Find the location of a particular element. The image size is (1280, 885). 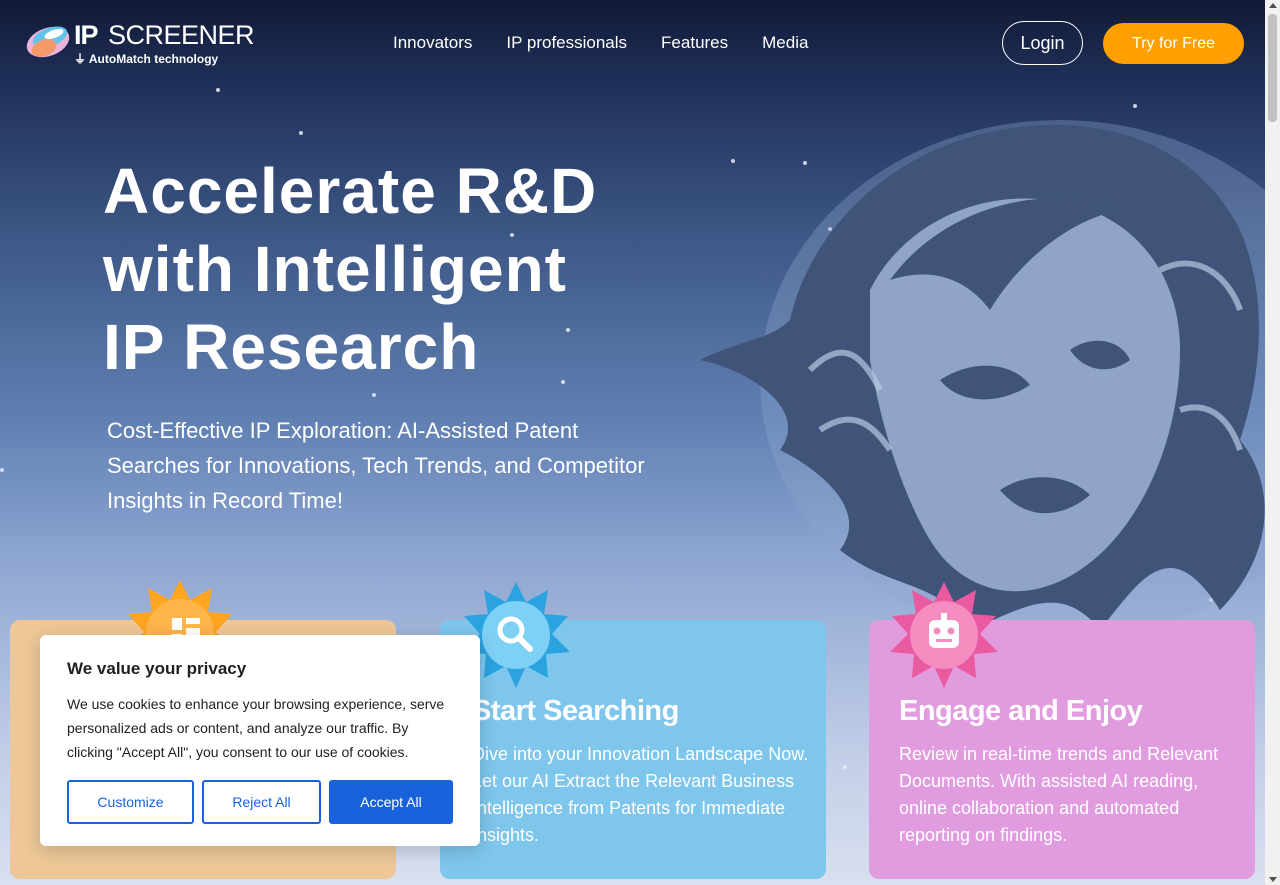

logo-text-bold: IP is located at coordinates (86, 35).